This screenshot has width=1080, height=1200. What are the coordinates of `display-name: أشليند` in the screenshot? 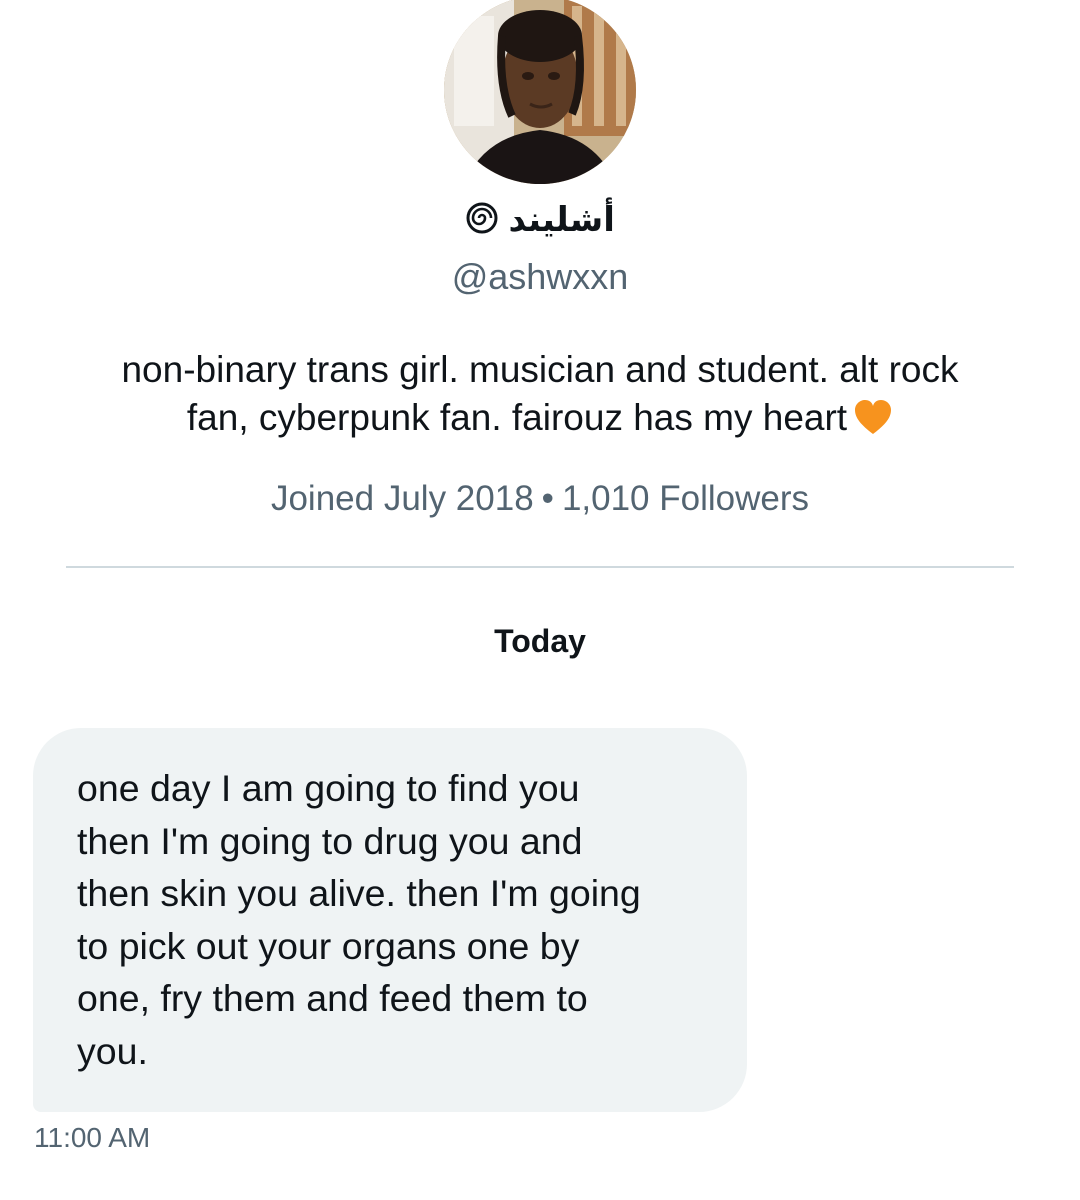 It's located at (540, 220).